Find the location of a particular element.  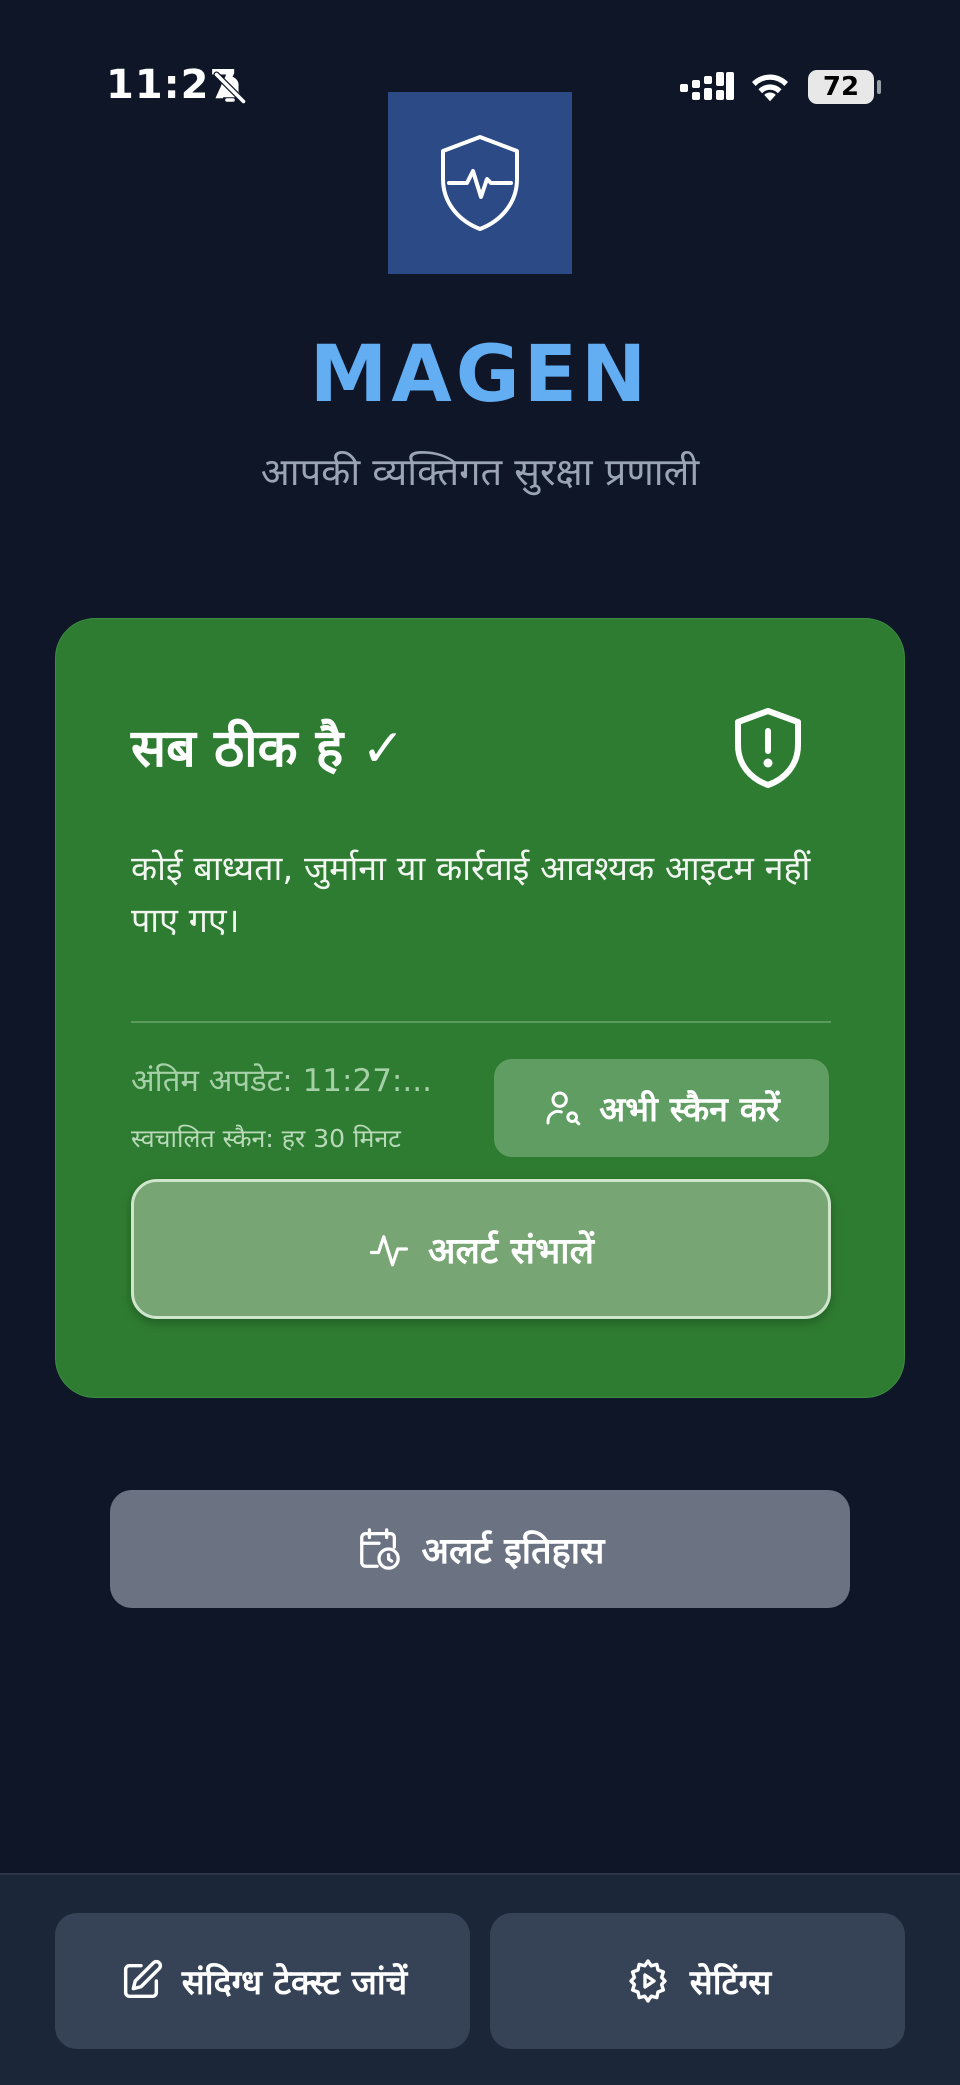

handle-alerts-label: अलर्ट संभालें is located at coordinates (511, 1251).